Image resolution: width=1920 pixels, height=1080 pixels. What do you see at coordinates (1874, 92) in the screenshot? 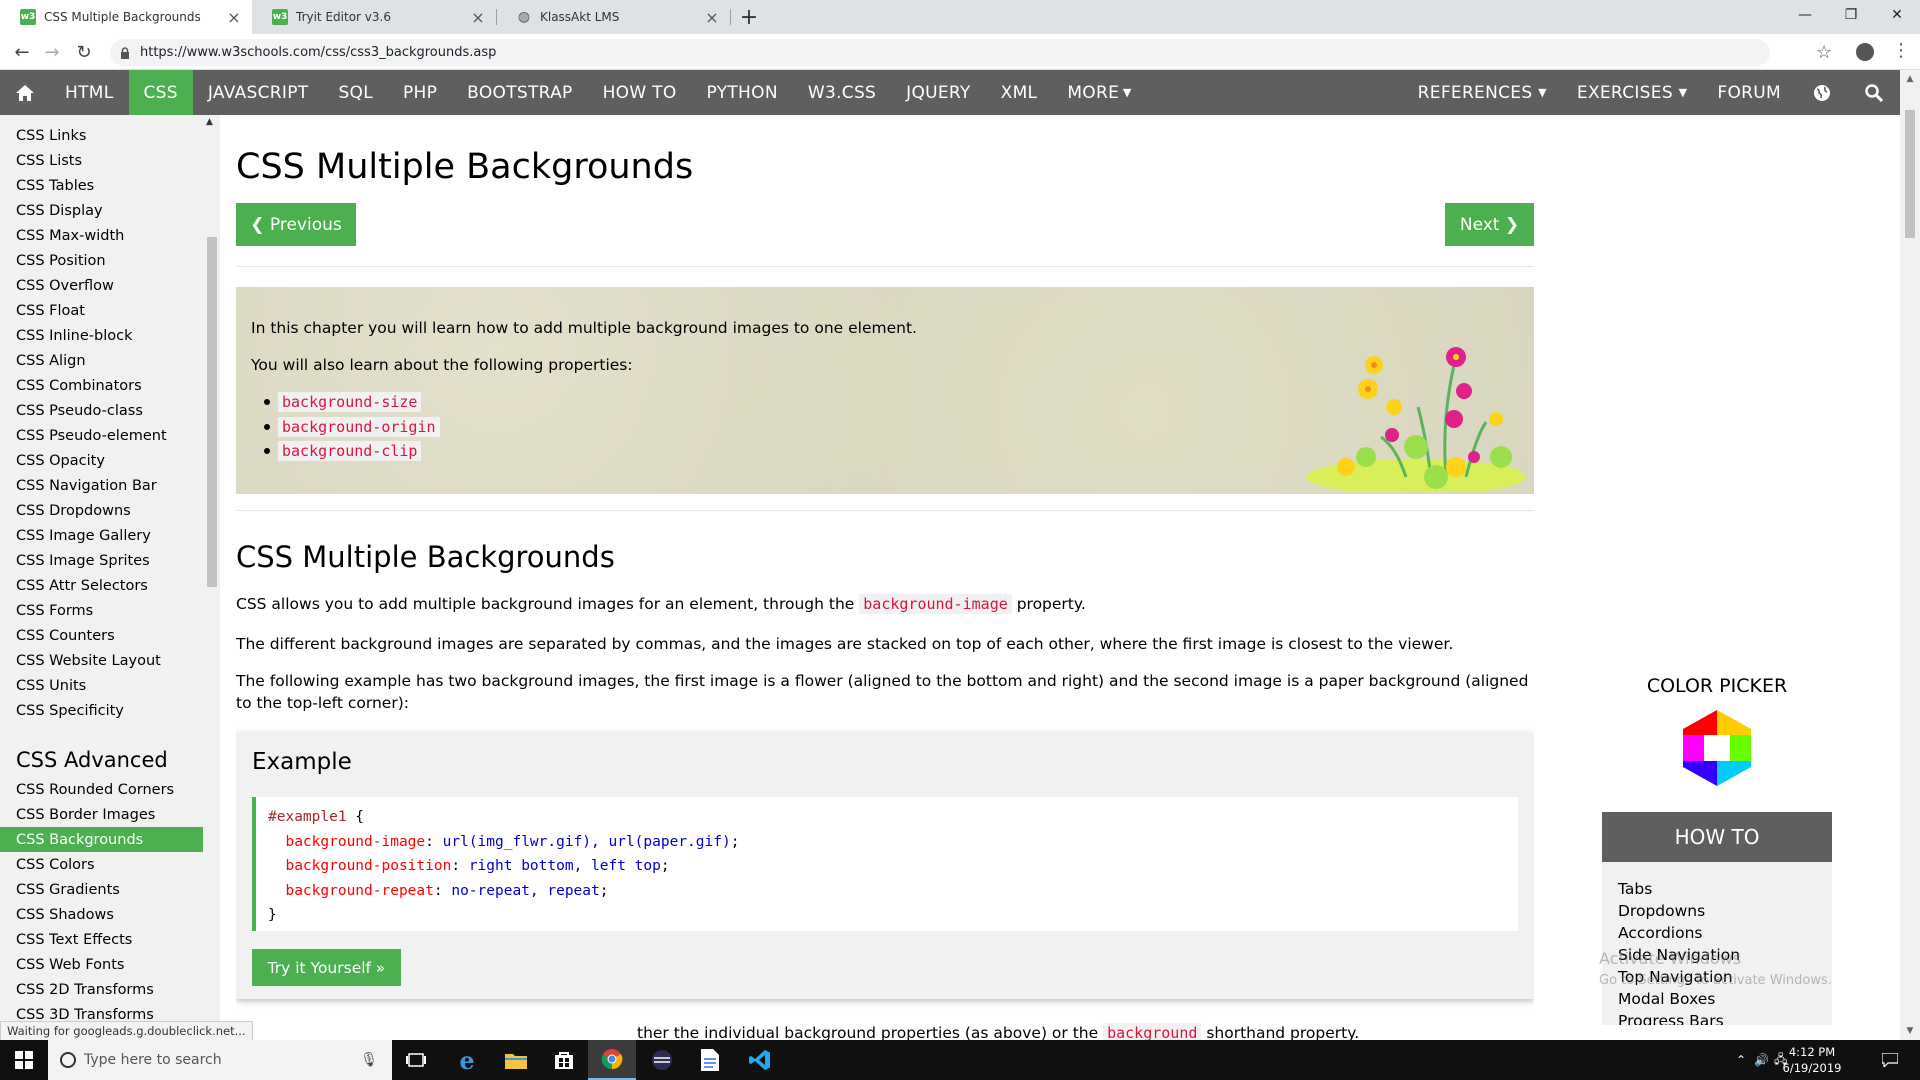
I see `search-icon` at bounding box center [1874, 92].